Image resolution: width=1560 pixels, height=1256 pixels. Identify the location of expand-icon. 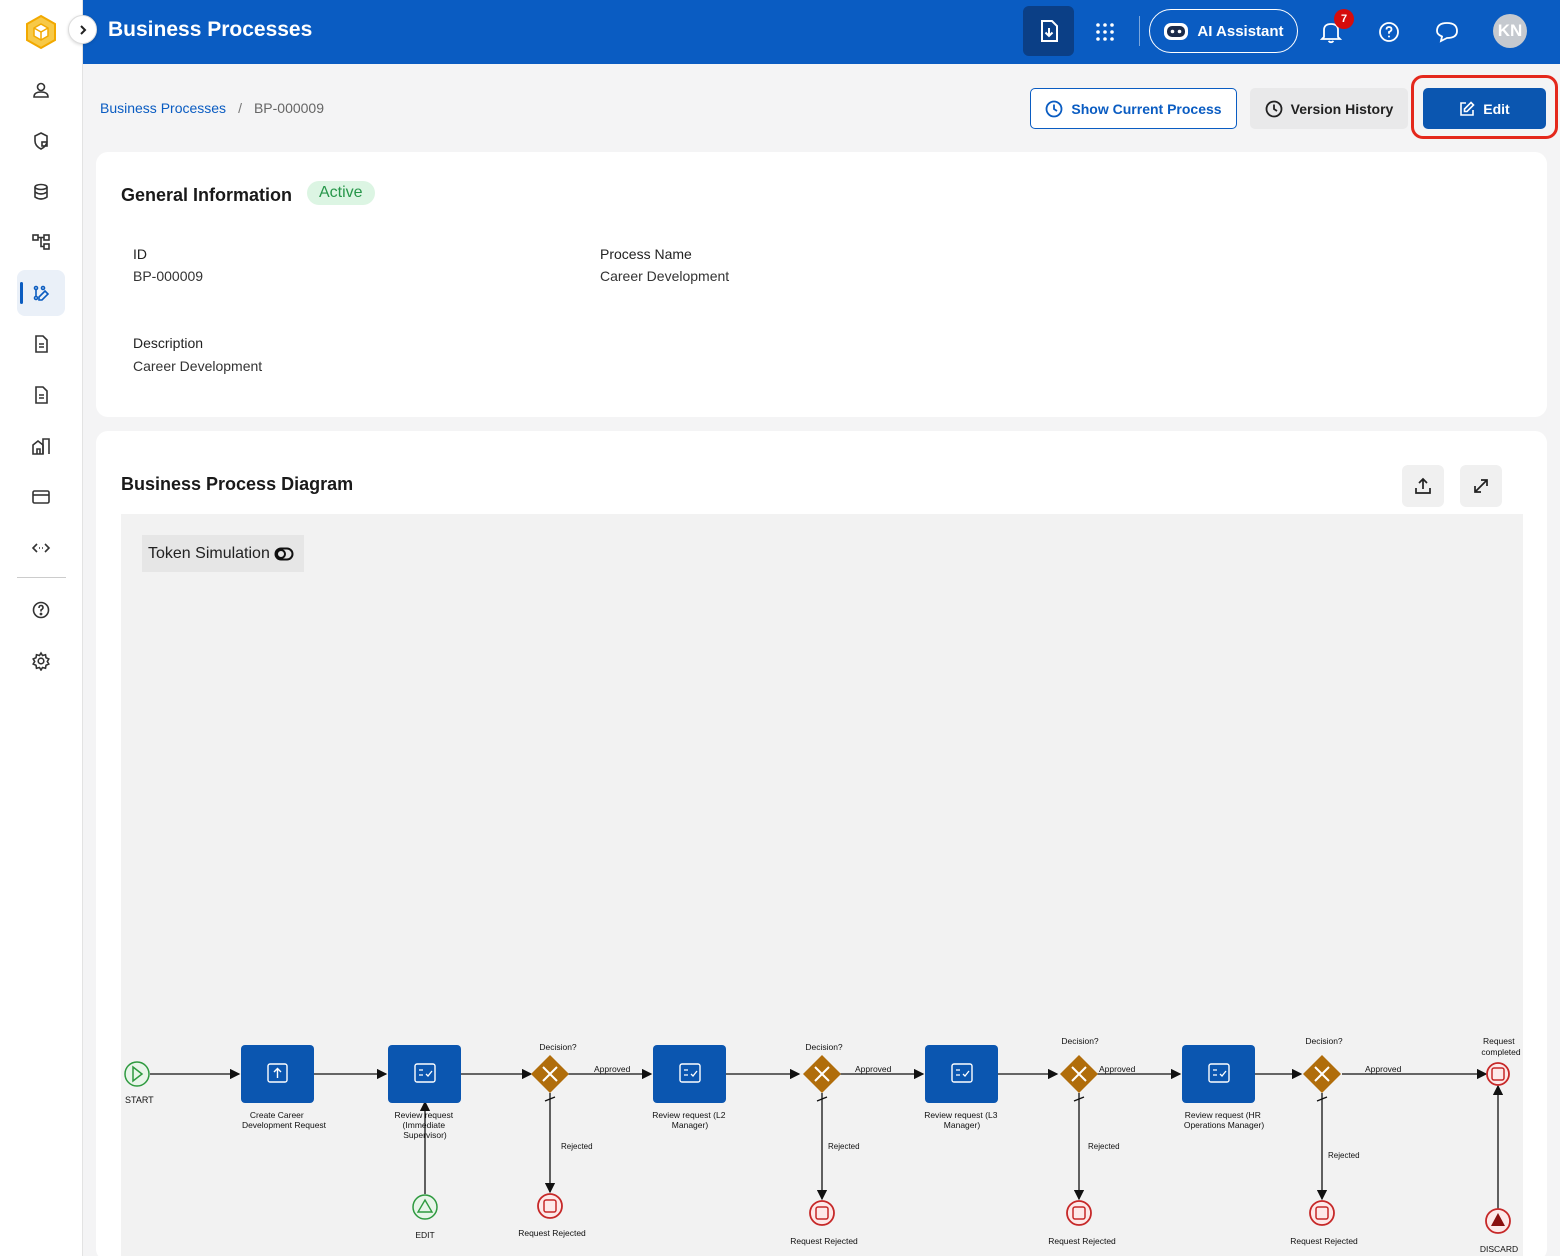
(1481, 486).